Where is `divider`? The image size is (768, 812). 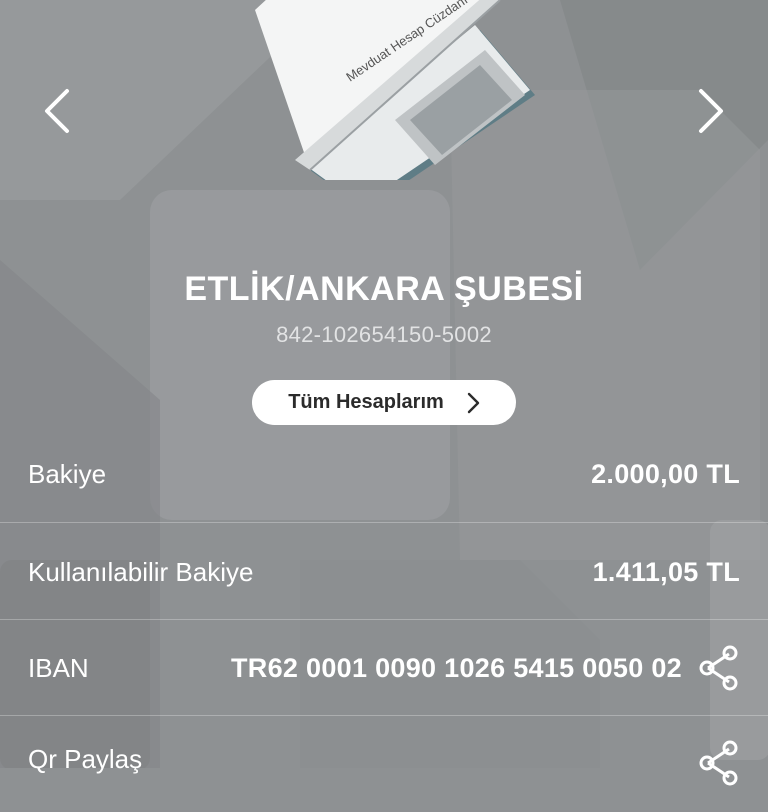 divider is located at coordinates (384, 522).